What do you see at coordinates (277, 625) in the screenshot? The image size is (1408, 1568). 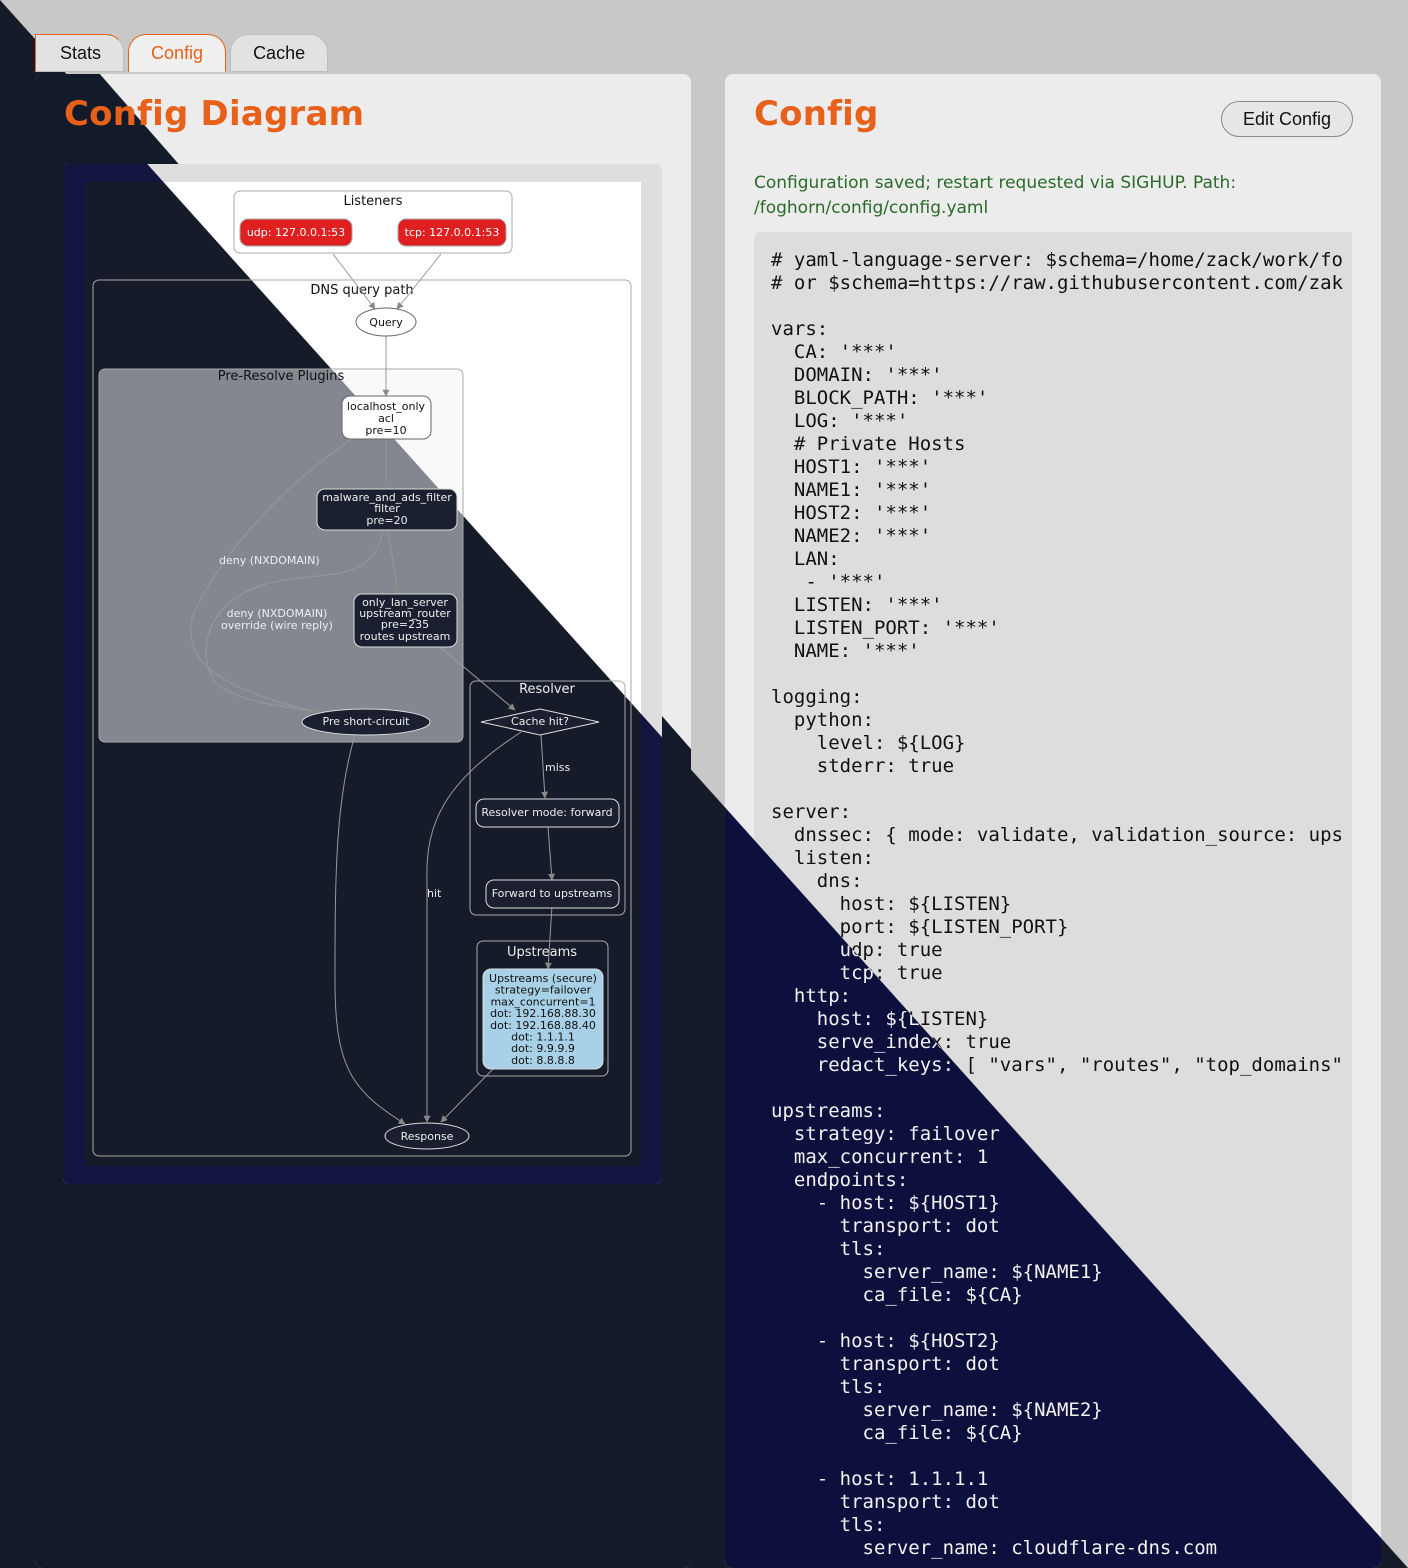 I see `deny-label-2b: override (wire reply)` at bounding box center [277, 625].